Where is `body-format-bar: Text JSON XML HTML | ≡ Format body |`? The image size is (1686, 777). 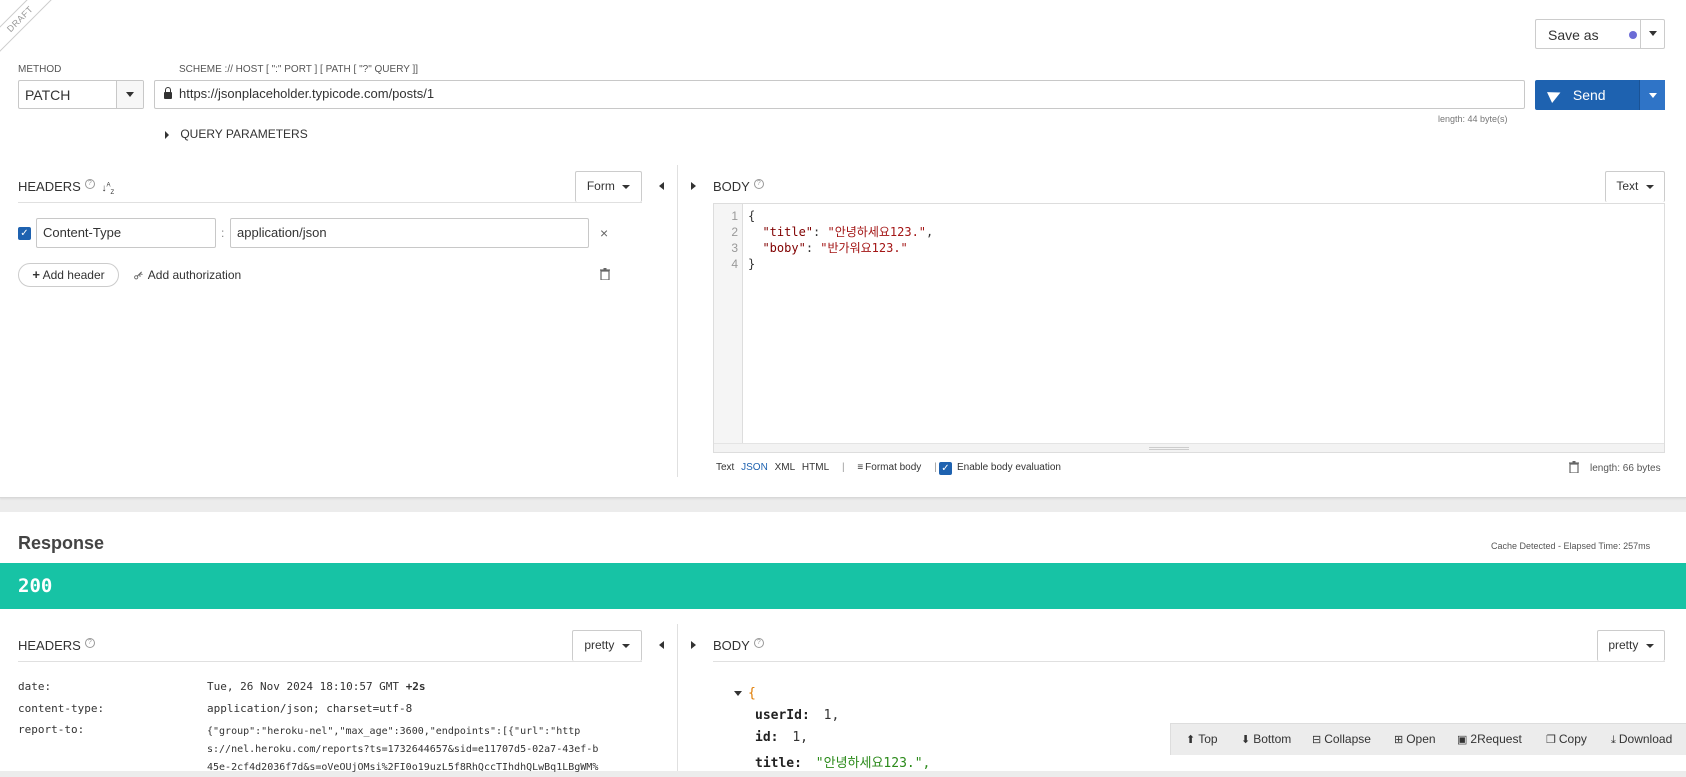
body-format-bar: Text JSON XML HTML | ≡ Format body | is located at coordinates (831, 467).